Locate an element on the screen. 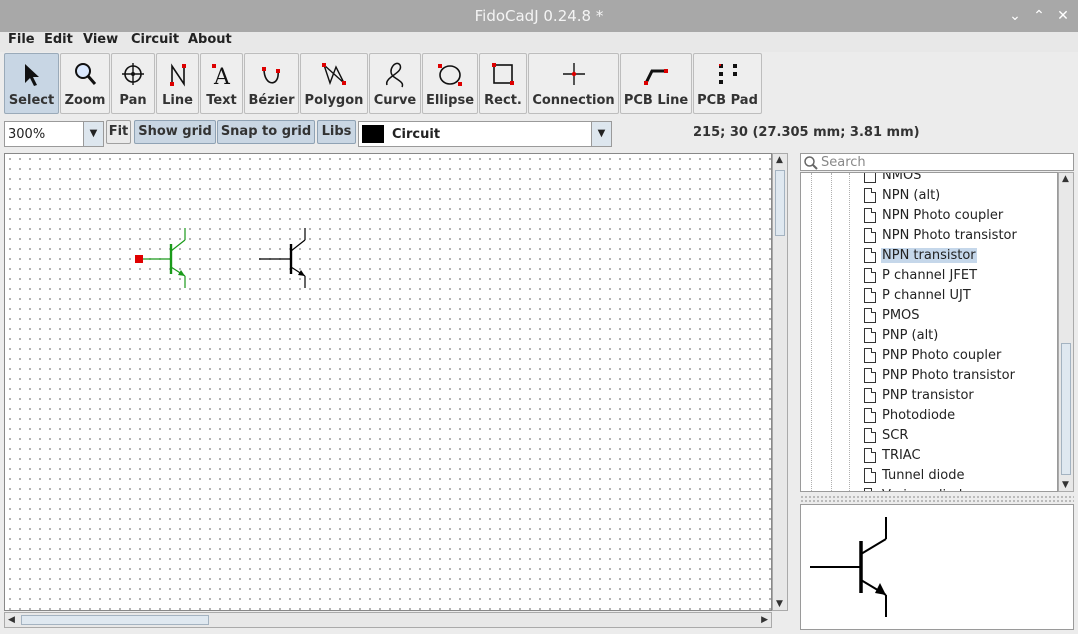 This screenshot has height=634, width=1078. polygon-tool-button: Polygon is located at coordinates (334, 83).